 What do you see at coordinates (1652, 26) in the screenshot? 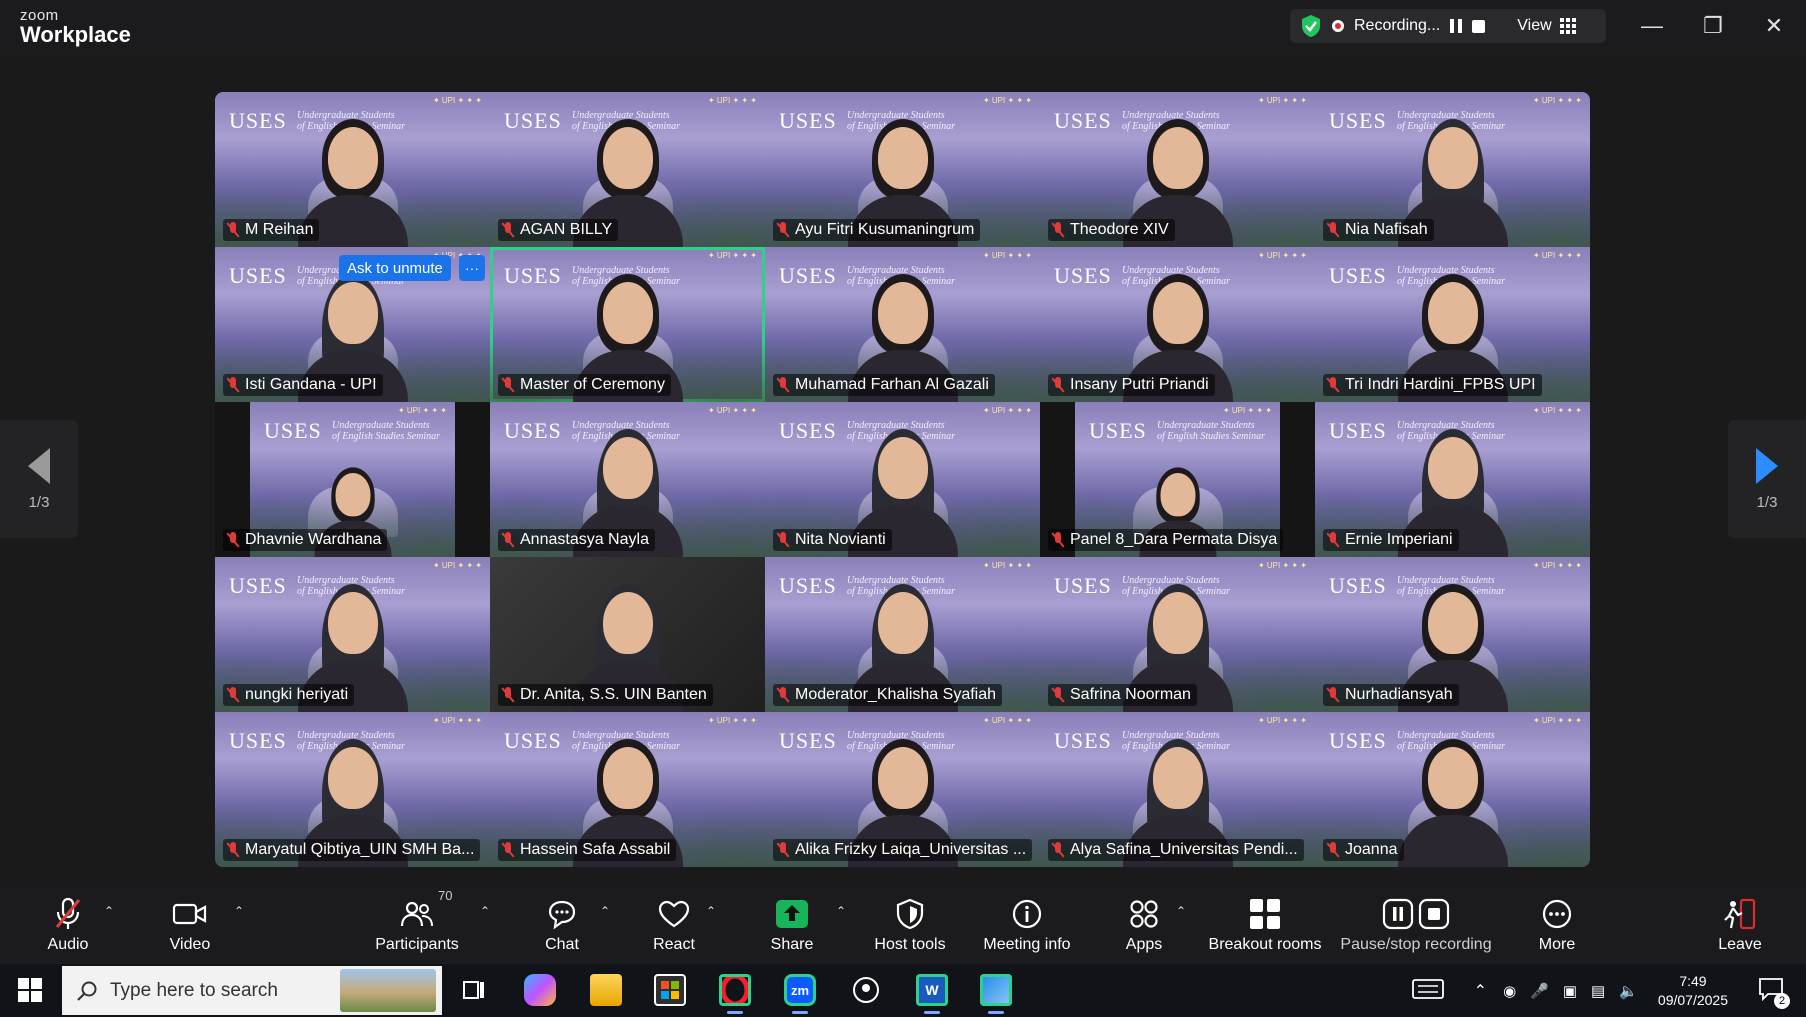
I see `minimize-button: —` at bounding box center [1652, 26].